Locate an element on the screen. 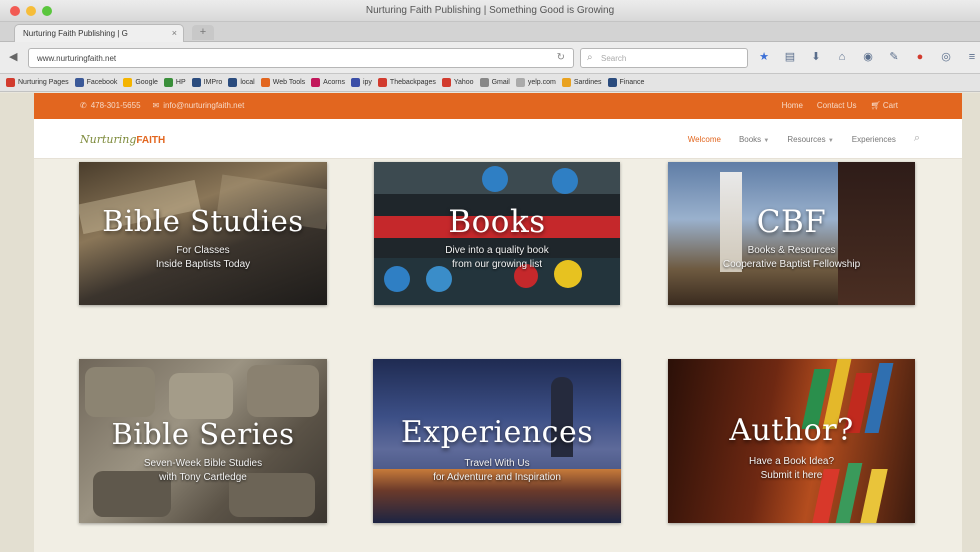  tile-subtitle-line2: with Tony Cartledge is located at coordinates (203, 477).